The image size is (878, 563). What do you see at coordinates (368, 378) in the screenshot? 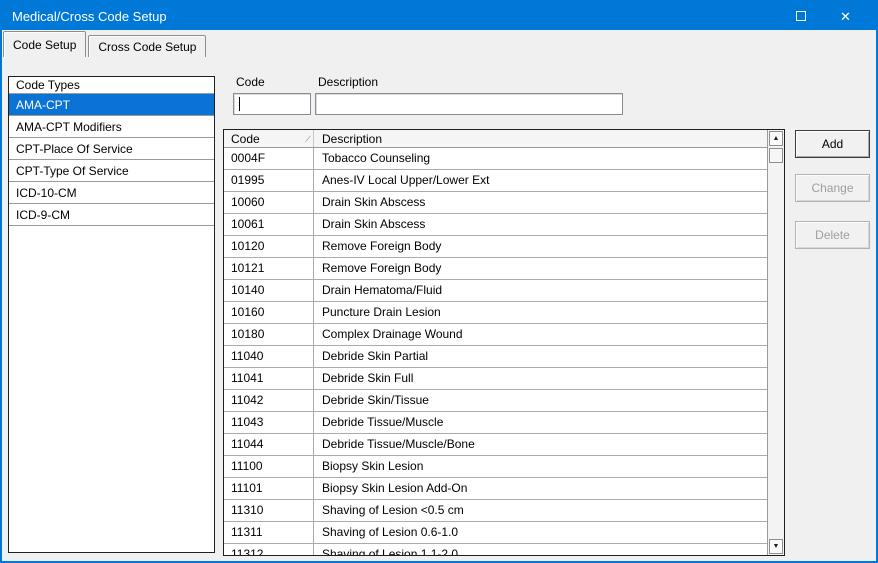
I see `cell-description: Debride Skin Full` at bounding box center [368, 378].